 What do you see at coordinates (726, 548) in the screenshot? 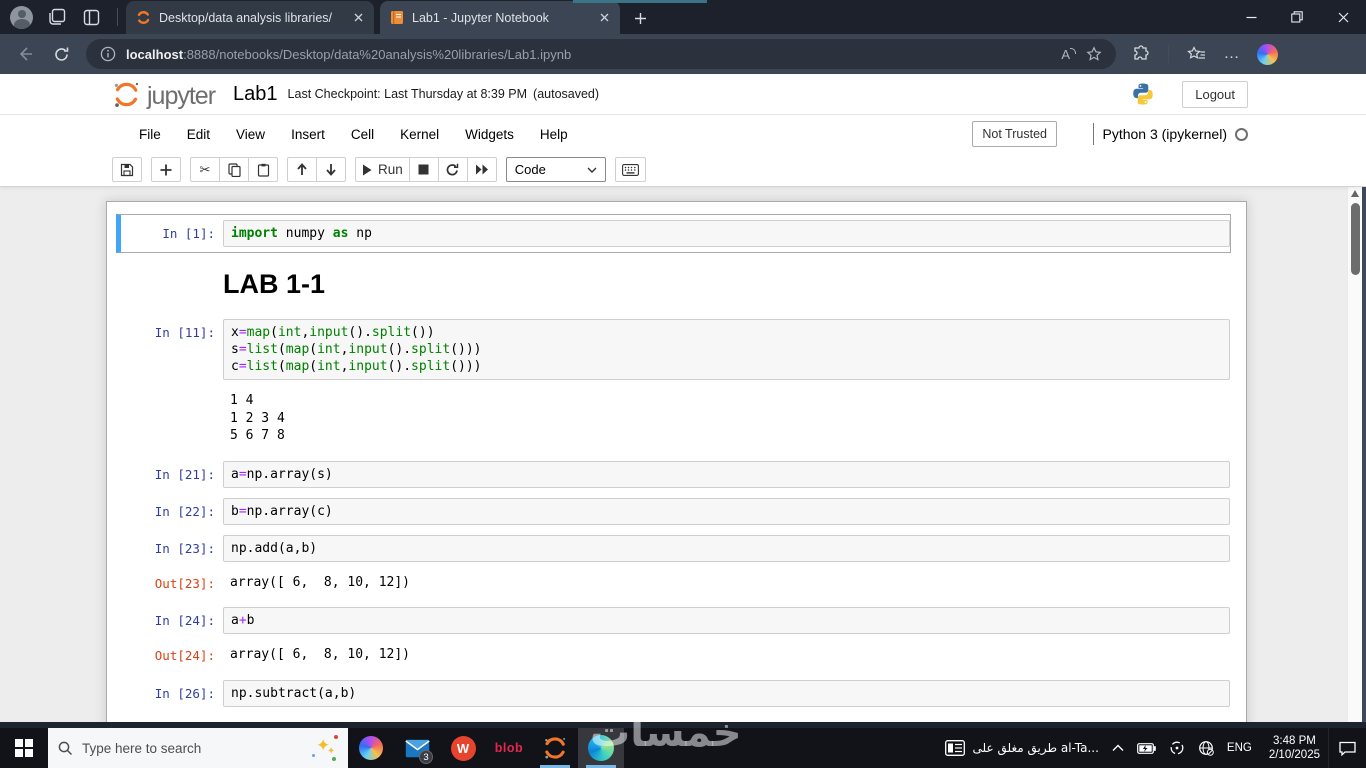
I see `code-input: np.add(a,b)` at bounding box center [726, 548].